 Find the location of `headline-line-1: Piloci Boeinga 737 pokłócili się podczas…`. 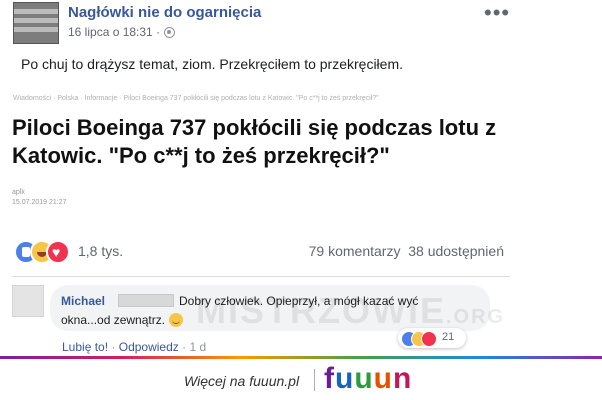

headline-line-1: Piloci Boeinga 737 pokłócili się podczas… is located at coordinates (254, 127).